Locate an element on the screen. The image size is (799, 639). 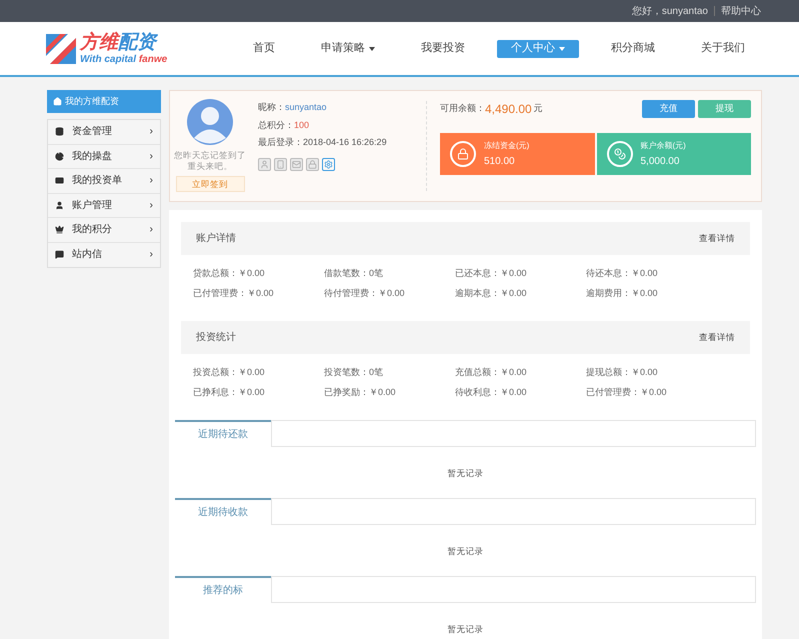
stat-text: 待收利息：￥0.00 is located at coordinates (491, 392).